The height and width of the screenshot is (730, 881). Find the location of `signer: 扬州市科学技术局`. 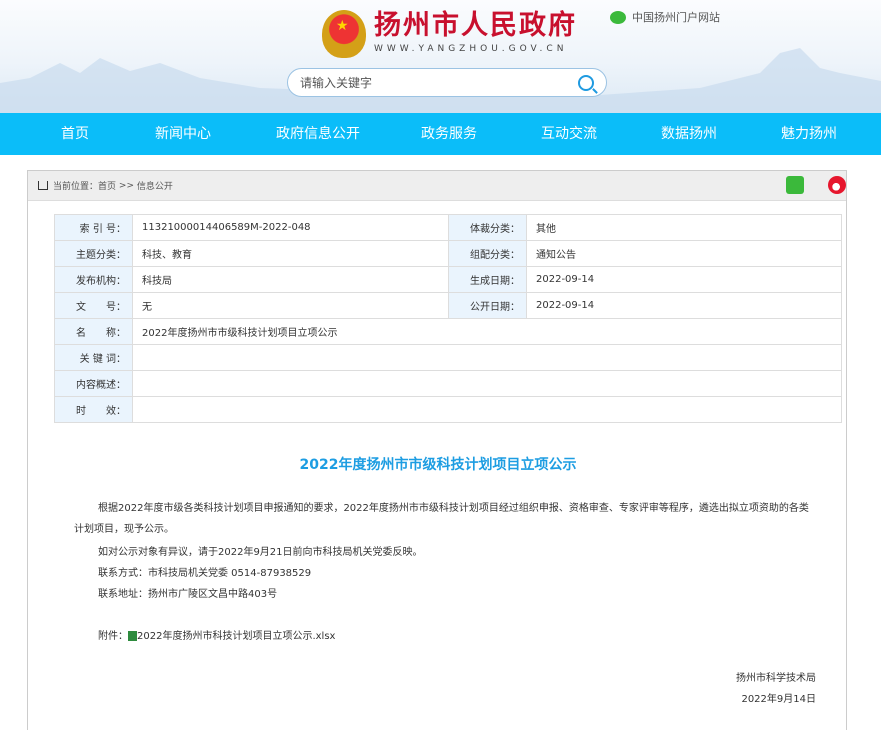

signer: 扬州市科学技术局 is located at coordinates (776, 678).